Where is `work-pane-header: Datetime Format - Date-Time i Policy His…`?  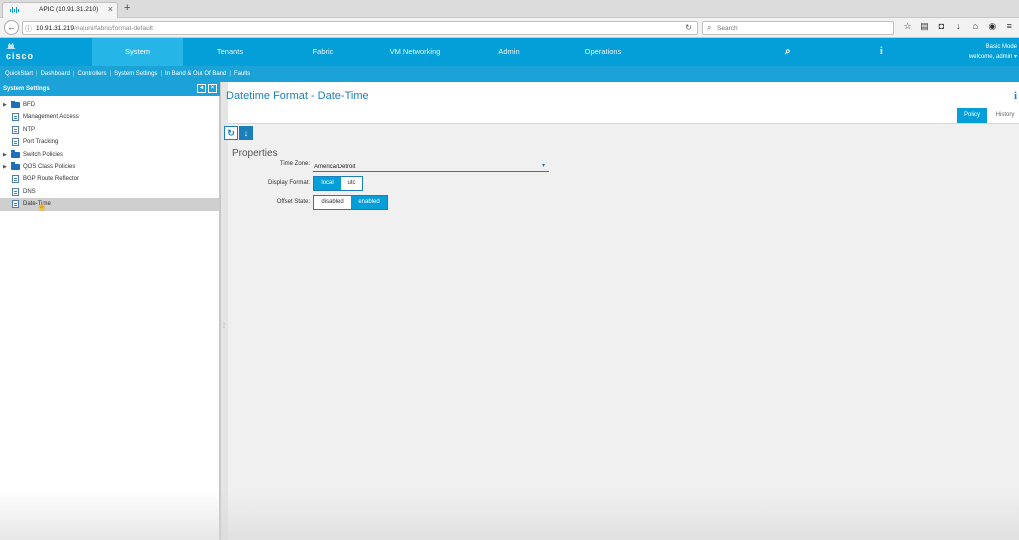
work-pane-header: Datetime Format - Date-Time i Policy His… is located at coordinates (622, 103).